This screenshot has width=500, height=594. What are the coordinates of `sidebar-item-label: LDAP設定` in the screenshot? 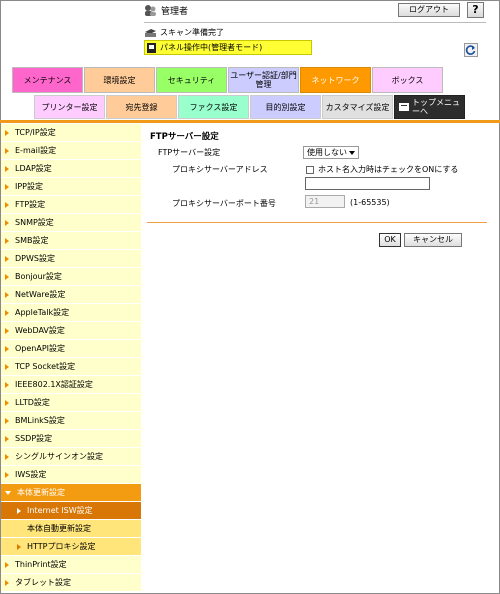 It's located at (33, 168).